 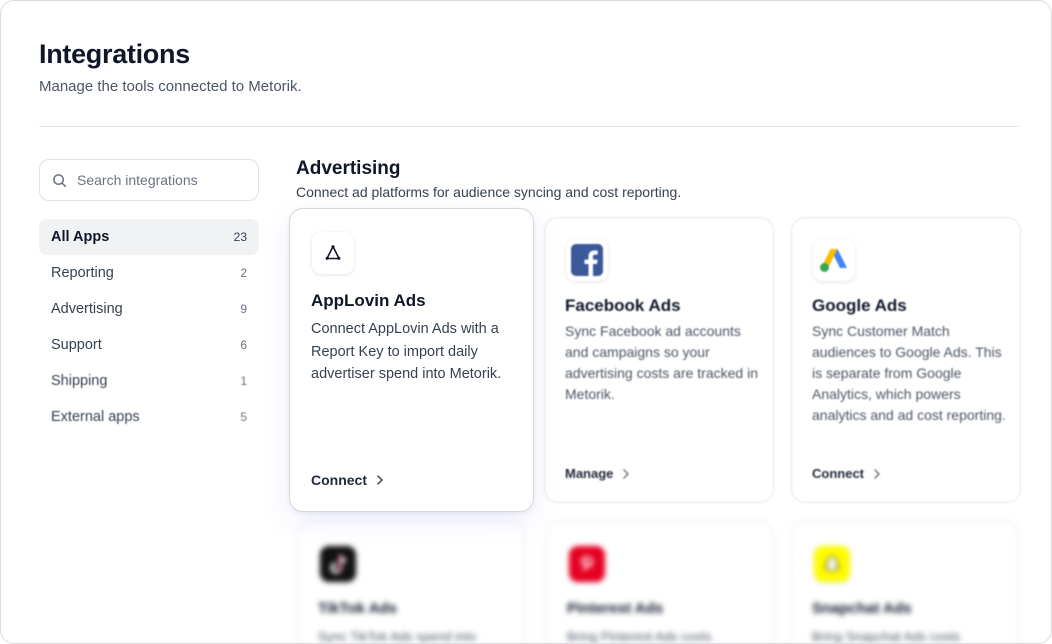 What do you see at coordinates (149, 345) in the screenshot?
I see `nav-item-support: Support 6` at bounding box center [149, 345].